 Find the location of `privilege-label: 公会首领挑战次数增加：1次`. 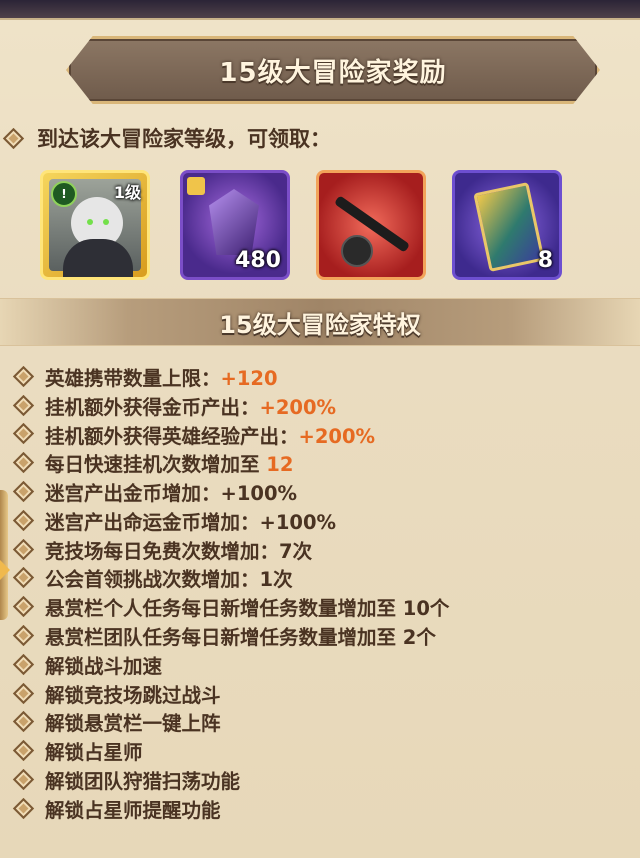

privilege-label: 公会首领挑战次数增加：1次 is located at coordinates (169, 580).